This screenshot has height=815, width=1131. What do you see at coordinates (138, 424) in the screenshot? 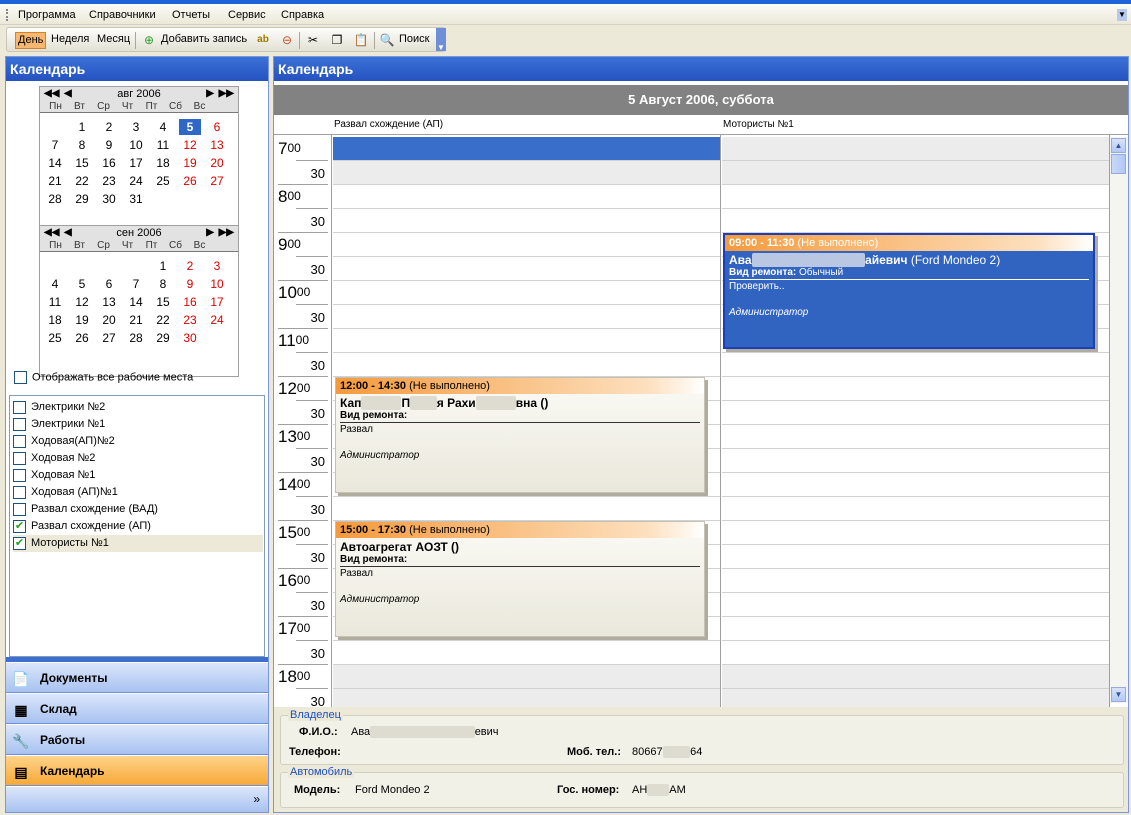
I see `workplace-item: Электрики №1` at bounding box center [138, 424].